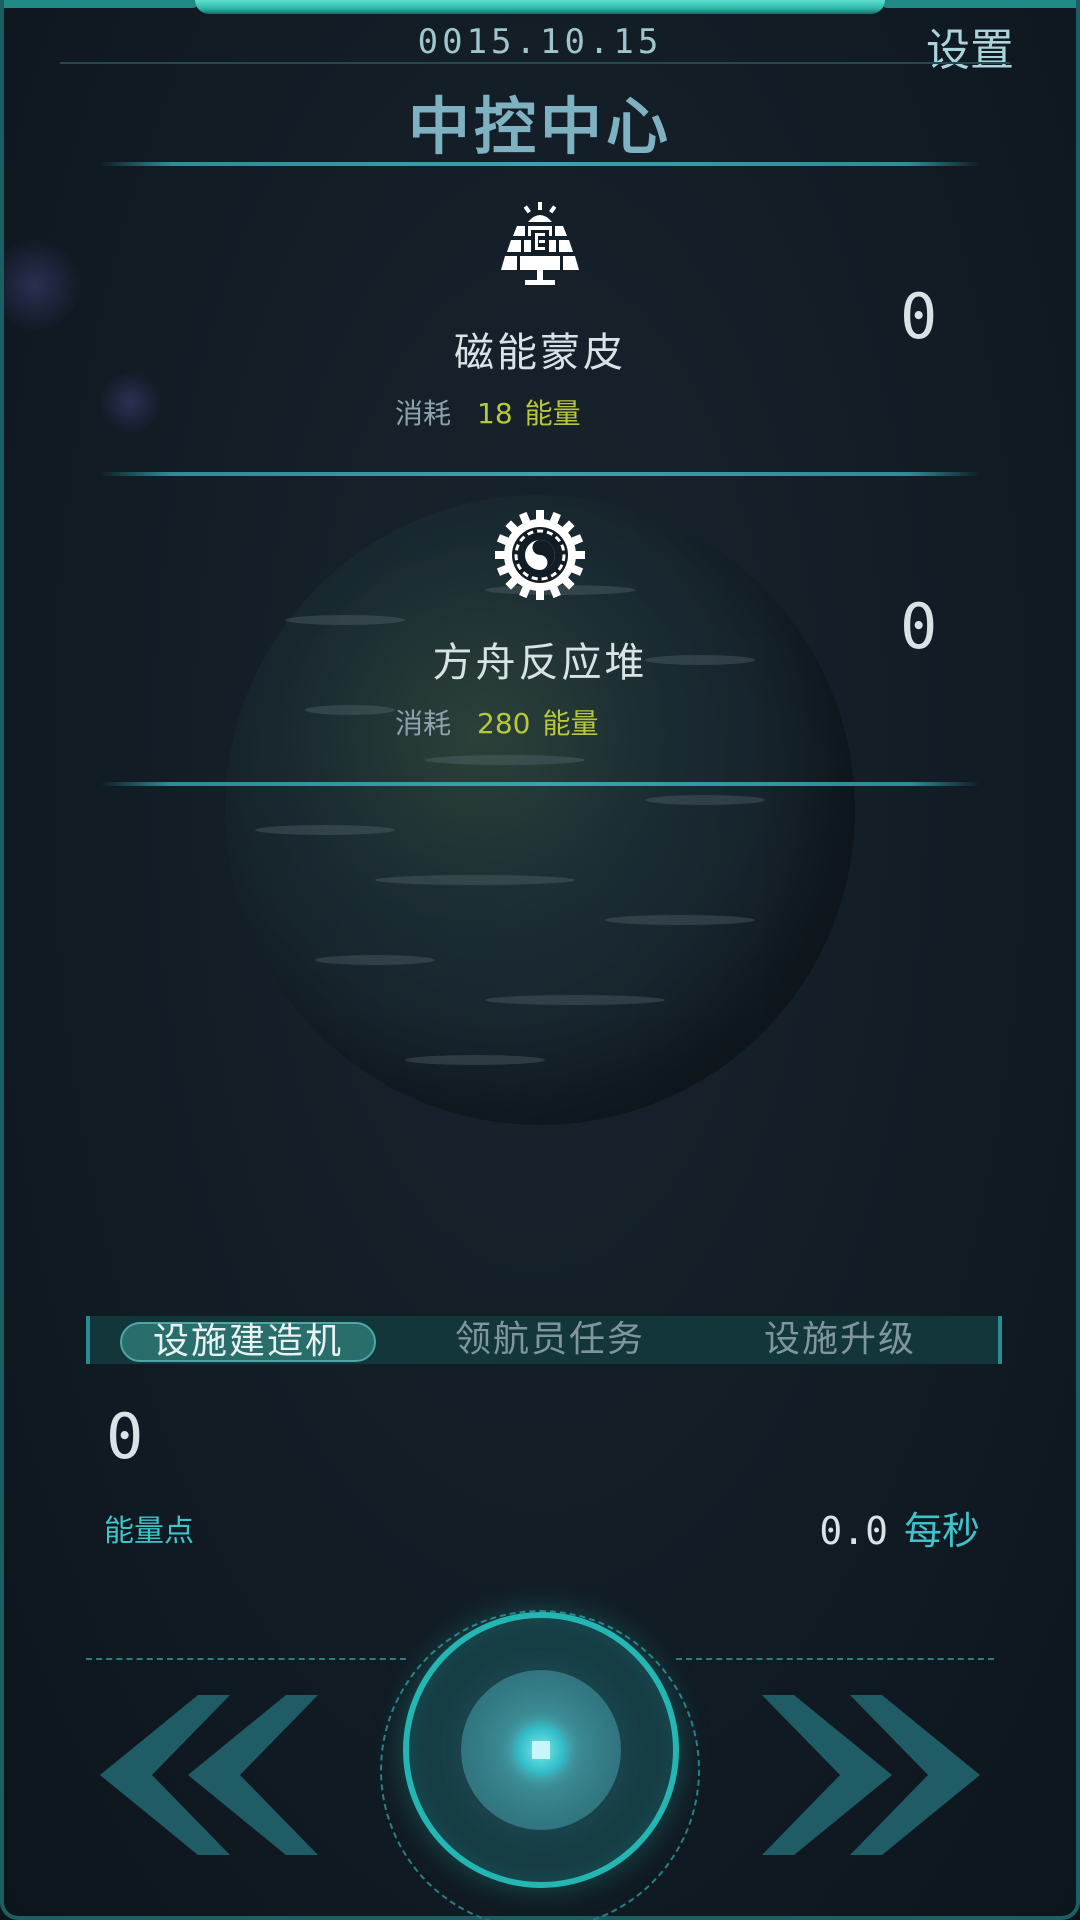  Describe the element at coordinates (495, 413) in the screenshot. I see `cost-value: 18` at that location.